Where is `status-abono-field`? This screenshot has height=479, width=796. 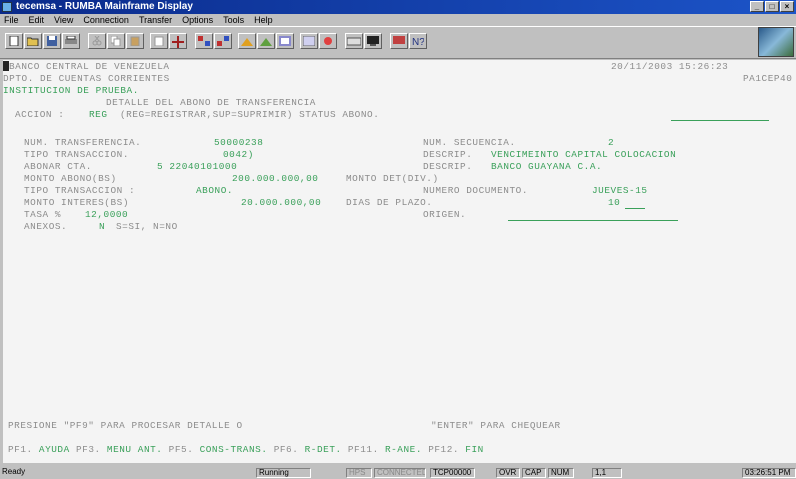 status-abono-field is located at coordinates (720, 115).